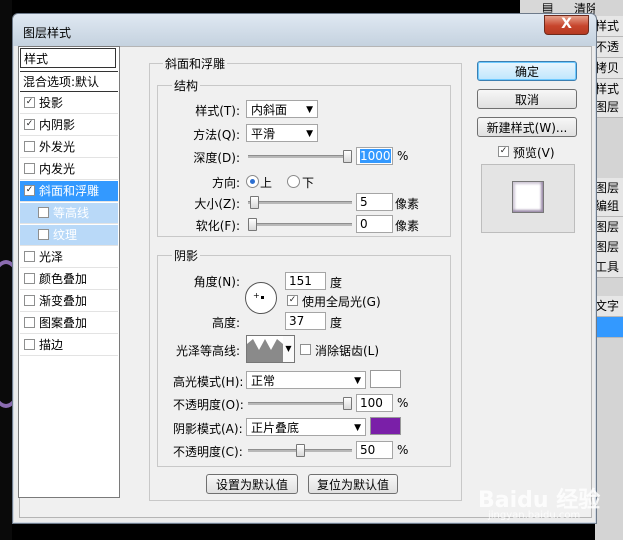 The width and height of the screenshot is (623, 540). I want to click on gloss-contour-preview, so click(265, 349).